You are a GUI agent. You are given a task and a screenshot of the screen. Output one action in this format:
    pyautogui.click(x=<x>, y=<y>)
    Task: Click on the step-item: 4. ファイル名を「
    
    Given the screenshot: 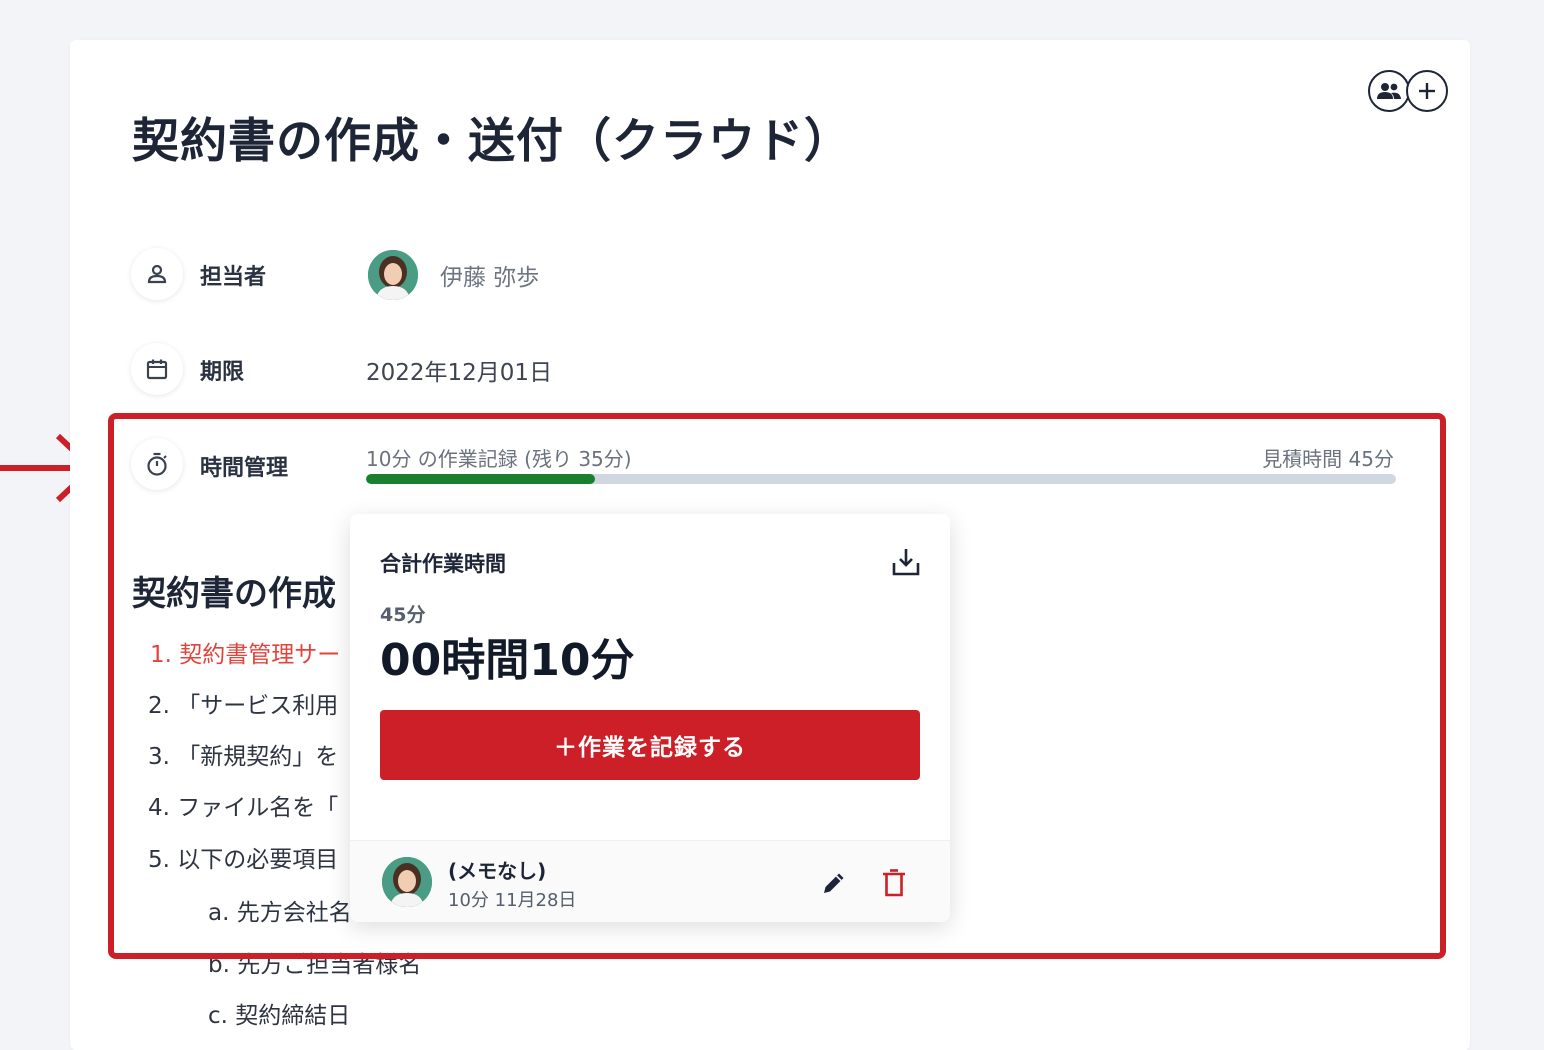 What is the action you would take?
    pyautogui.click(x=243, y=808)
    